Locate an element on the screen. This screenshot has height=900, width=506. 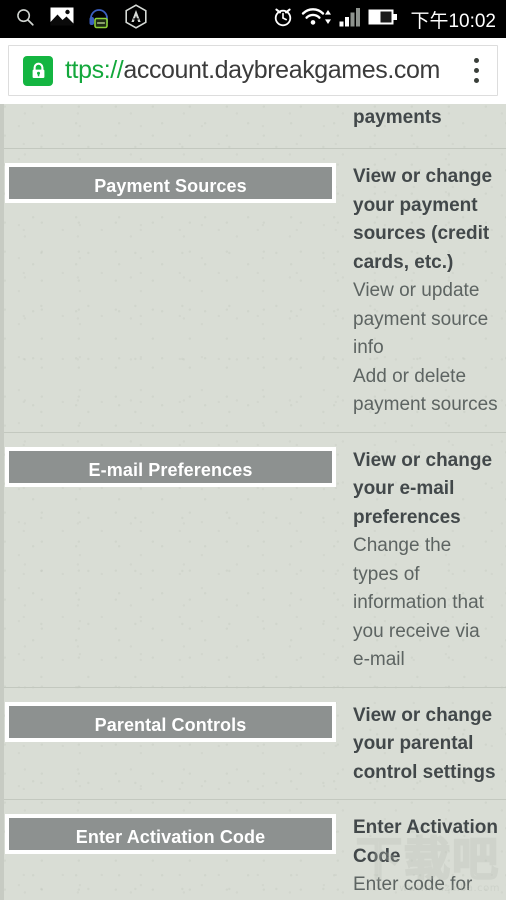
url-host: account.daybreakgames.com is located at coordinates (281, 70).